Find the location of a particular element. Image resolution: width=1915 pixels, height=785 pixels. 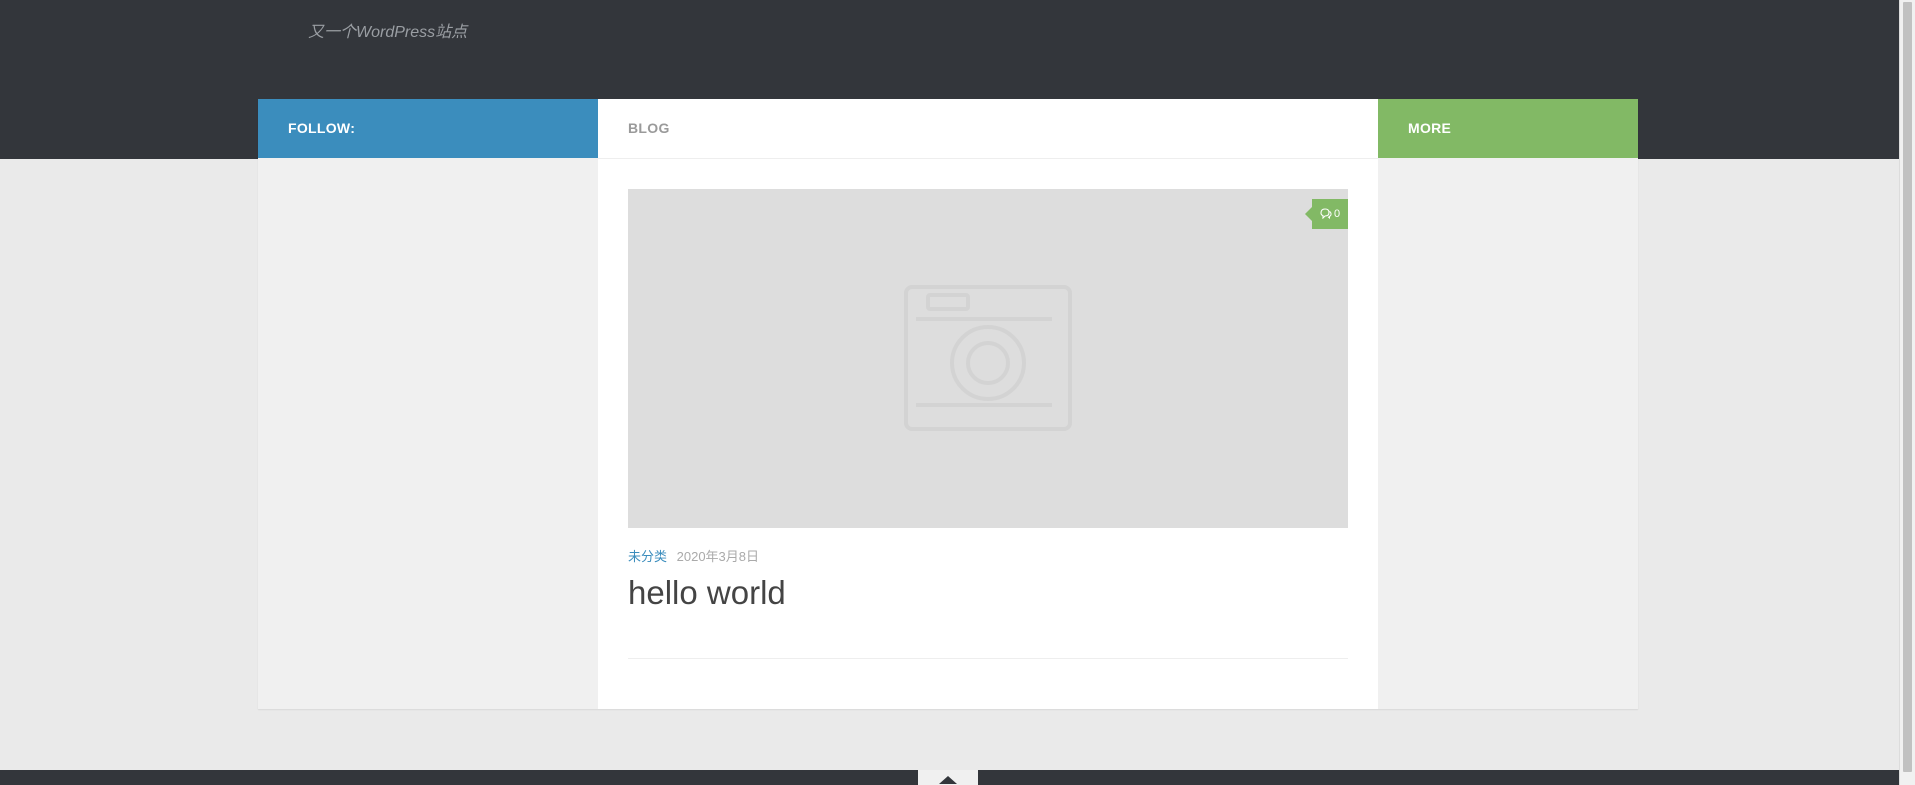

camera-icon is located at coordinates (988, 358).